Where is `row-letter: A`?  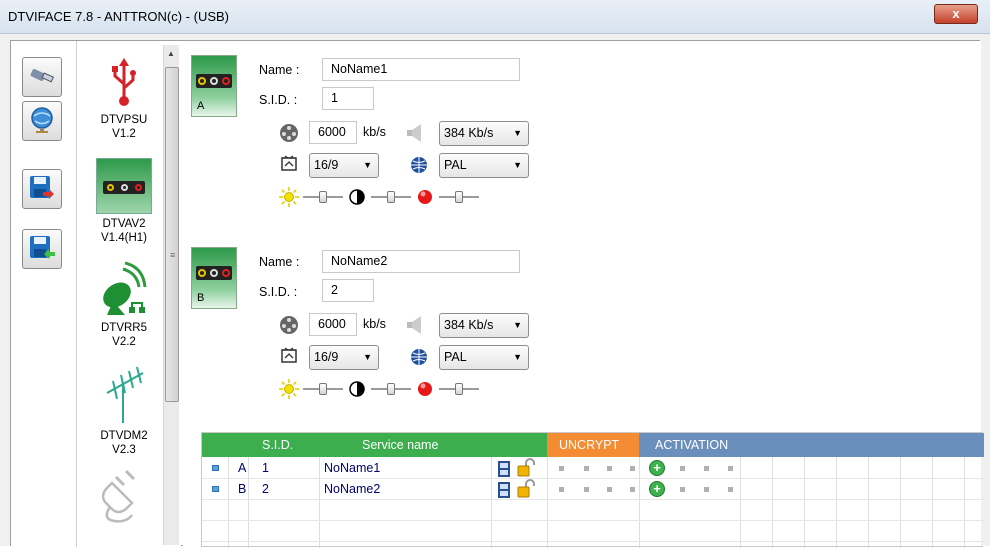 row-letter: A is located at coordinates (242, 468).